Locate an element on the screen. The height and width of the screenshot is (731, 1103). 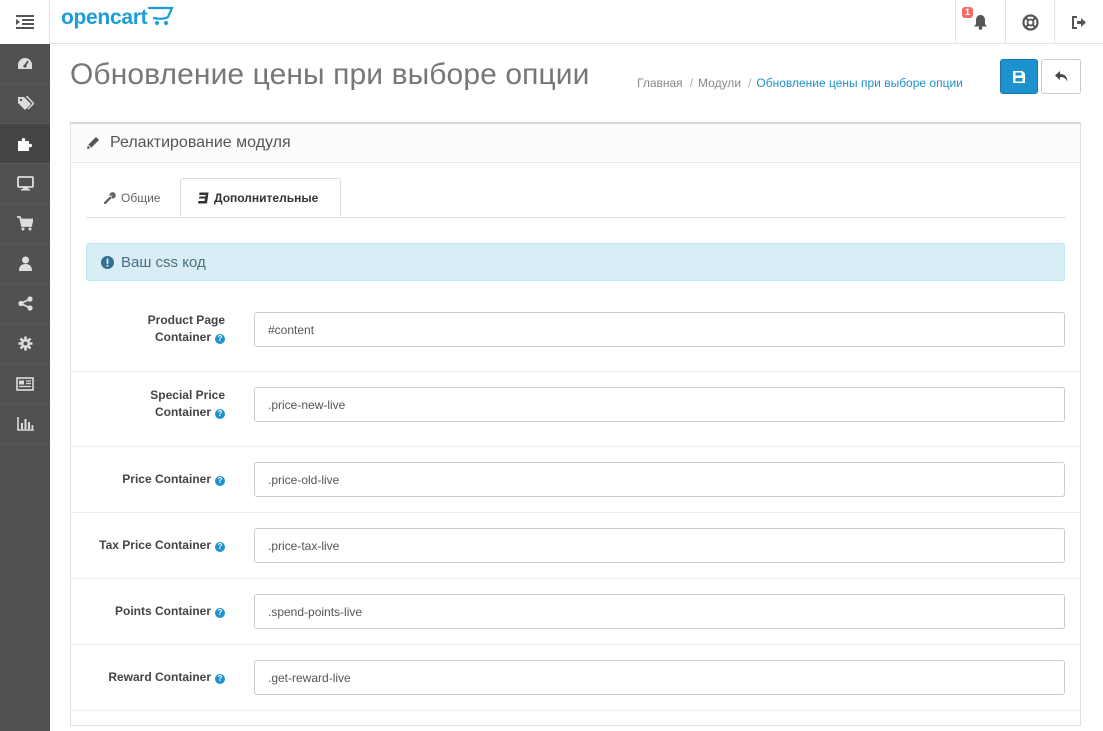
form-row-special-price-container: Special Price Container? is located at coordinates (575, 409).